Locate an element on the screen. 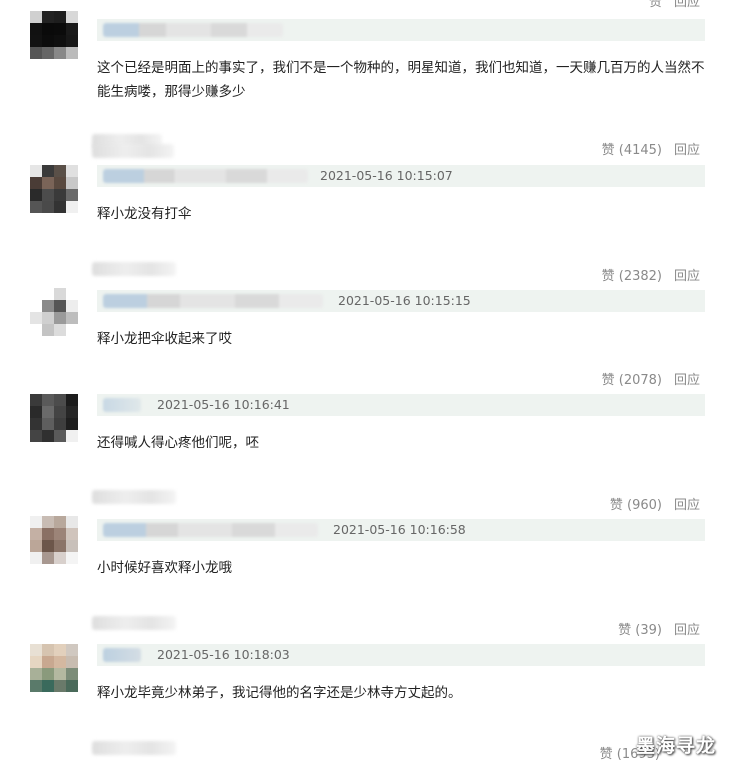  like-button: 赞 is located at coordinates (655, 5).